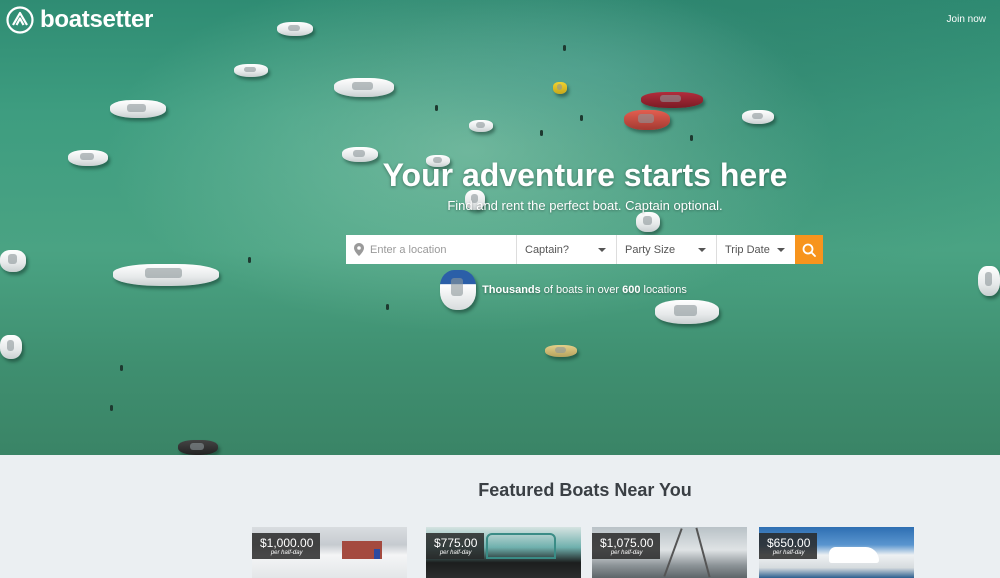 Image resolution: width=1000 pixels, height=578 pixels. I want to click on boat-card: $650.00 per half-day, so click(836, 552).